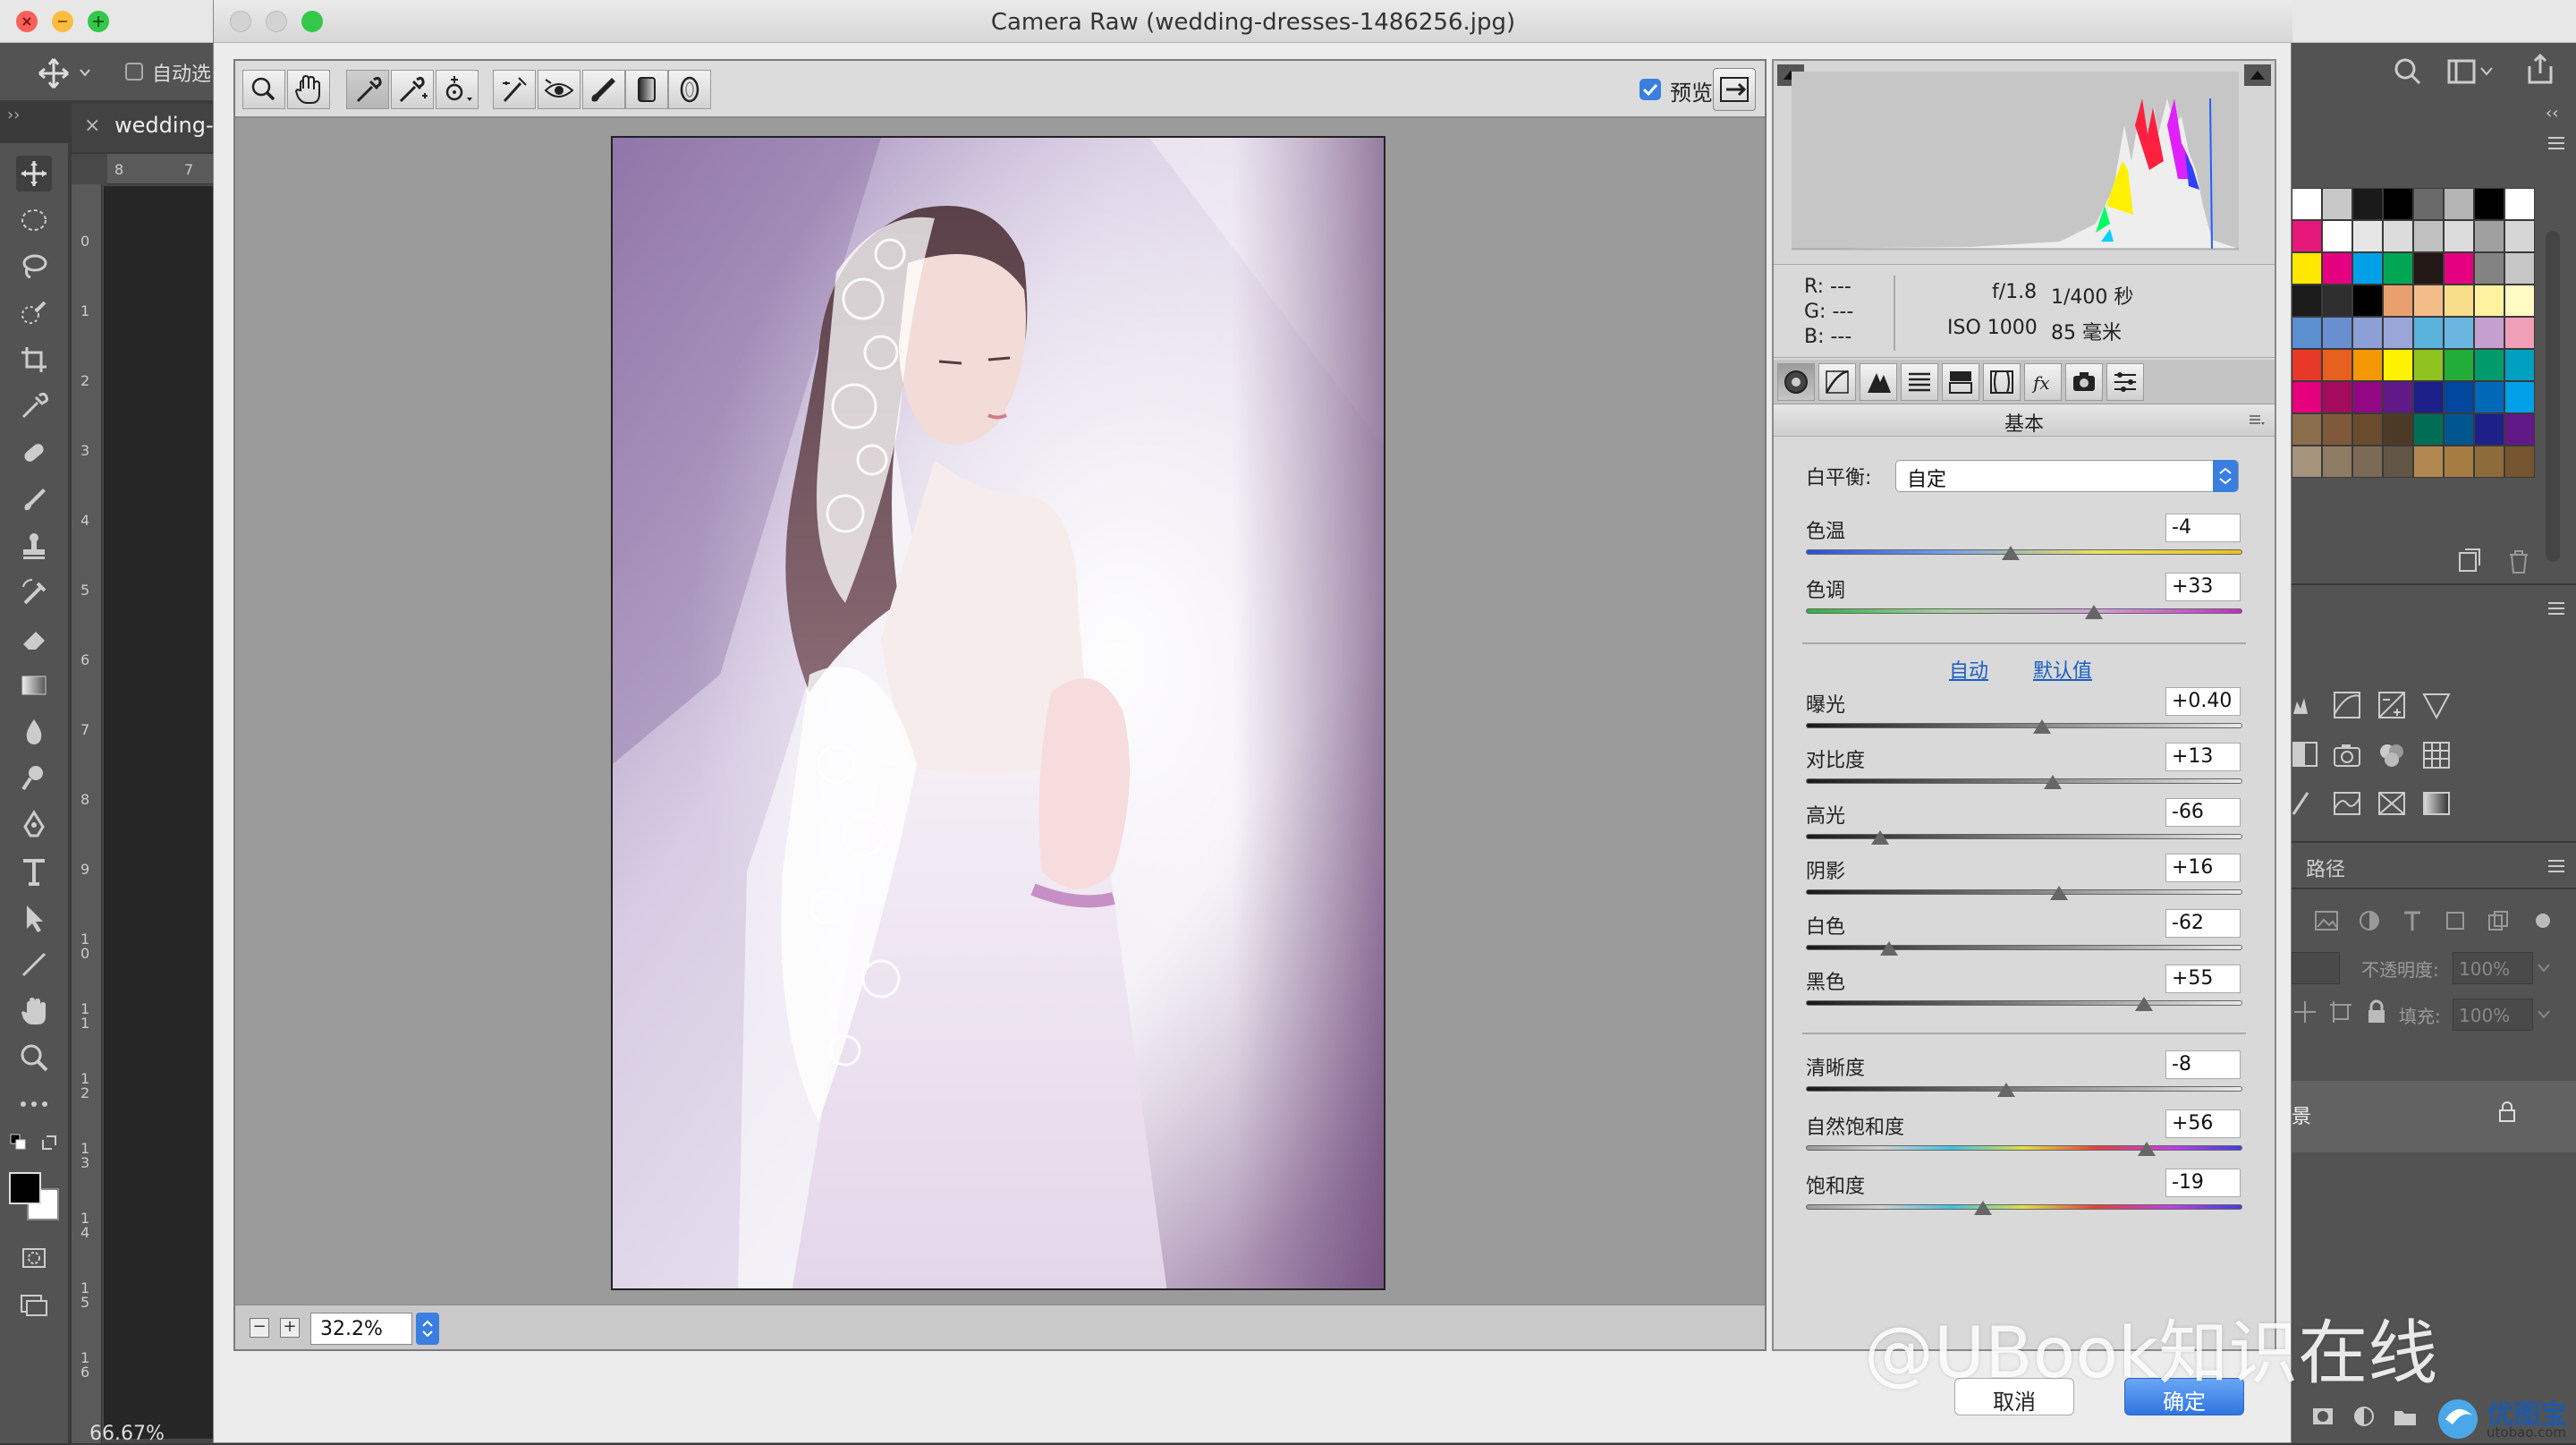 The height and width of the screenshot is (1445, 2576). What do you see at coordinates (19, 1142) in the screenshot?
I see `default-colors-icon` at bounding box center [19, 1142].